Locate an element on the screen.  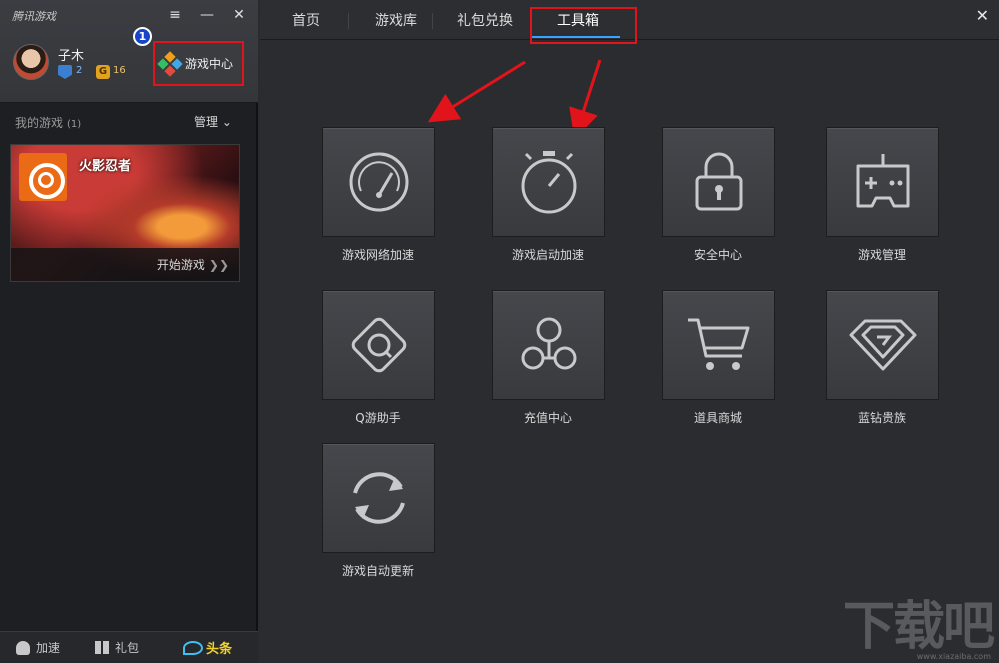
tile-security-center-label: 安全中心 is located at coordinates (717, 255).